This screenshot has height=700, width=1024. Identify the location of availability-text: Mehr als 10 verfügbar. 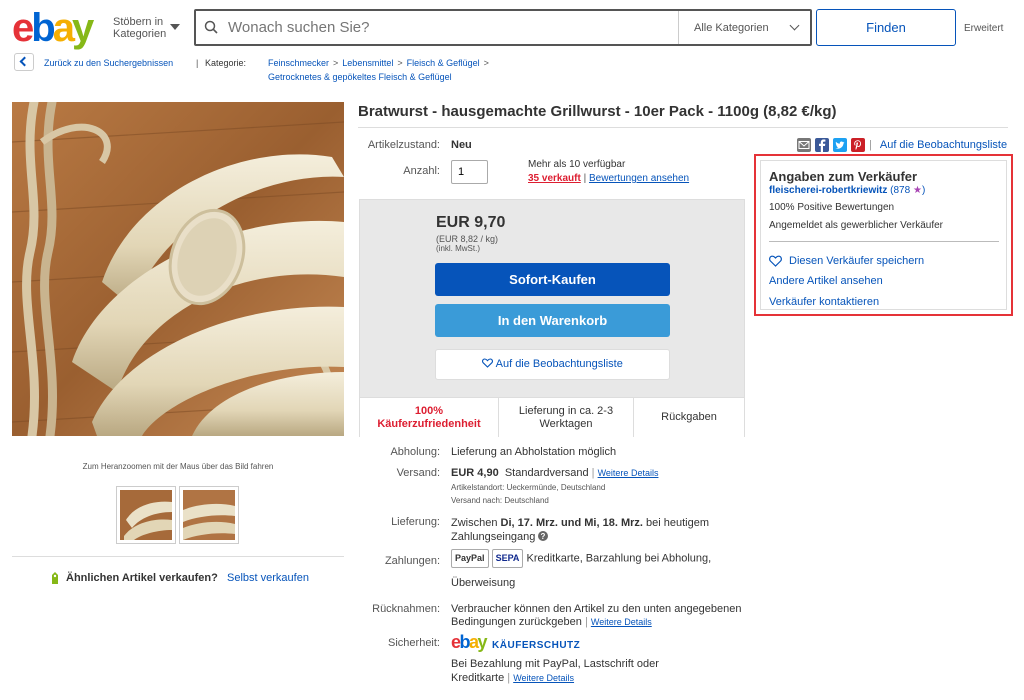
(577, 164).